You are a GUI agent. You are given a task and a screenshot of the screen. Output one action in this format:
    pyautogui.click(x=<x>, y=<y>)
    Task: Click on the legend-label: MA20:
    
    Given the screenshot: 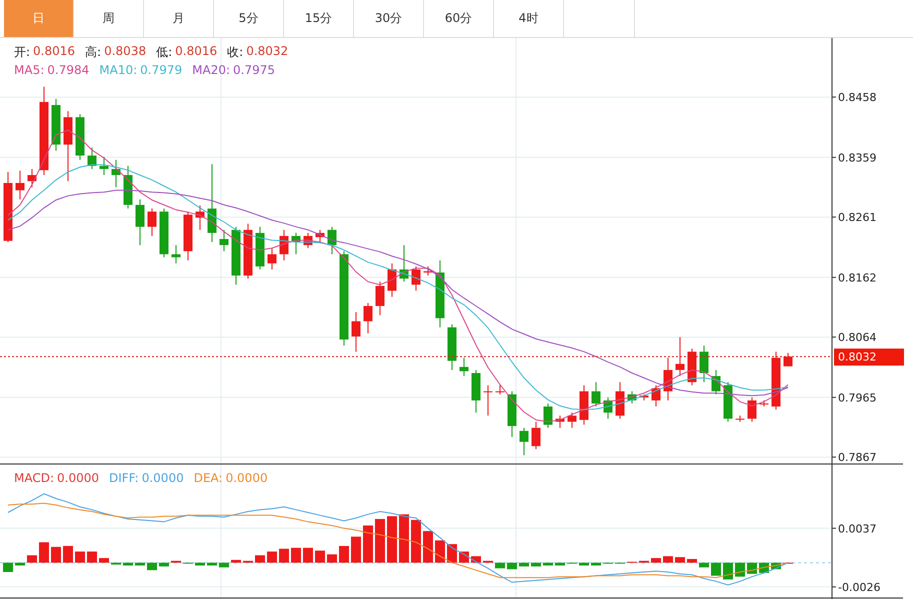 What is the action you would take?
    pyautogui.click(x=211, y=70)
    